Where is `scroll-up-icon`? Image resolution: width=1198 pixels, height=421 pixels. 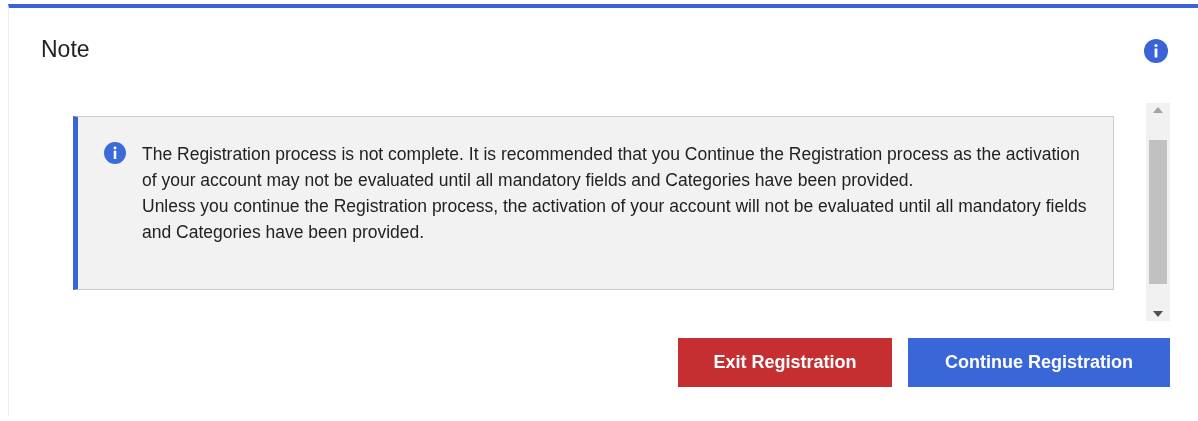
scroll-up-icon is located at coordinates (1158, 110).